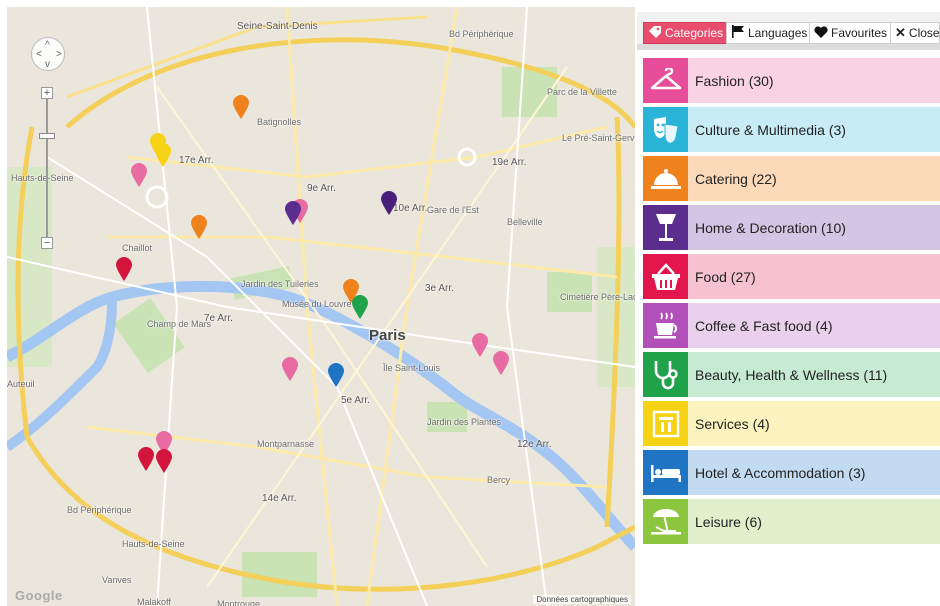  Describe the element at coordinates (655, 33) in the screenshot. I see `tag-icon` at that location.